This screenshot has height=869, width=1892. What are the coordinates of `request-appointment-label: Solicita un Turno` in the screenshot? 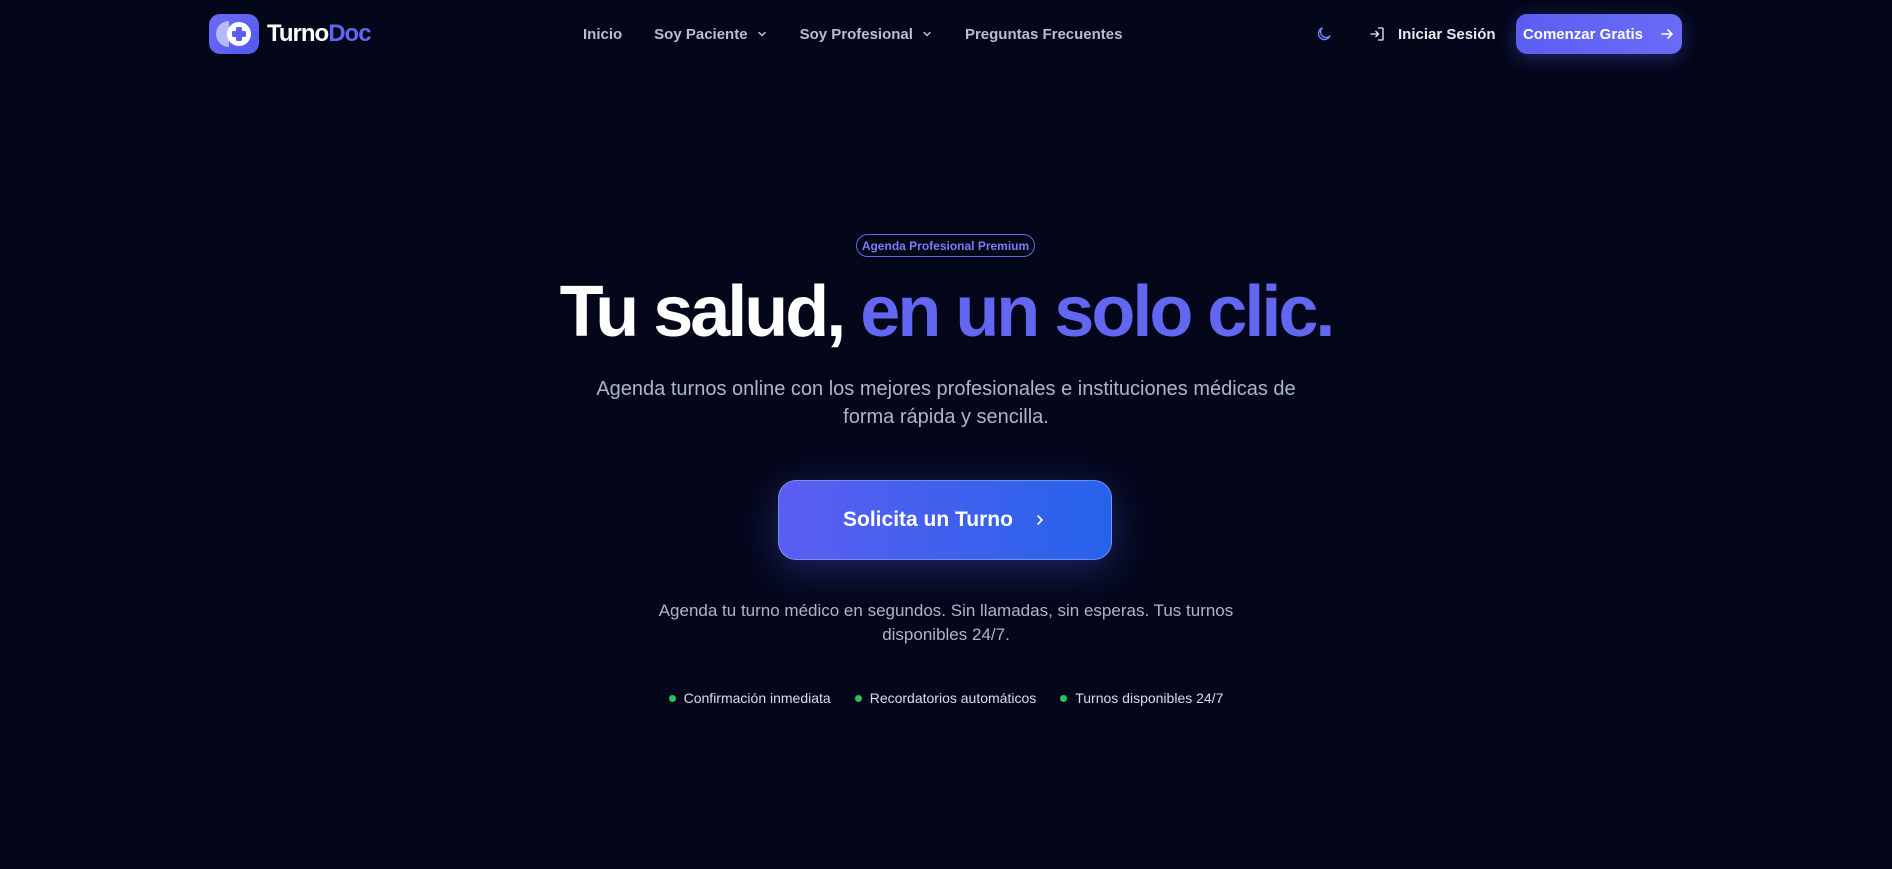 It's located at (928, 519).